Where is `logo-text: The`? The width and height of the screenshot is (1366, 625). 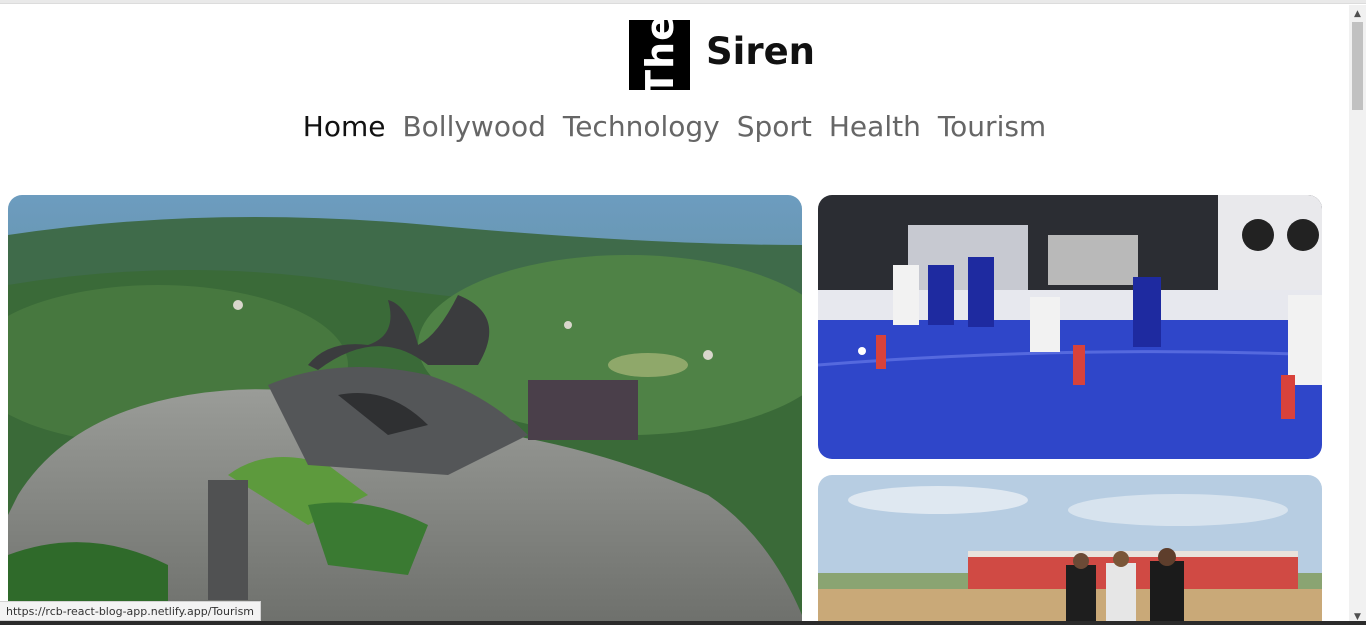 logo-text: The is located at coordinates (659, 55).